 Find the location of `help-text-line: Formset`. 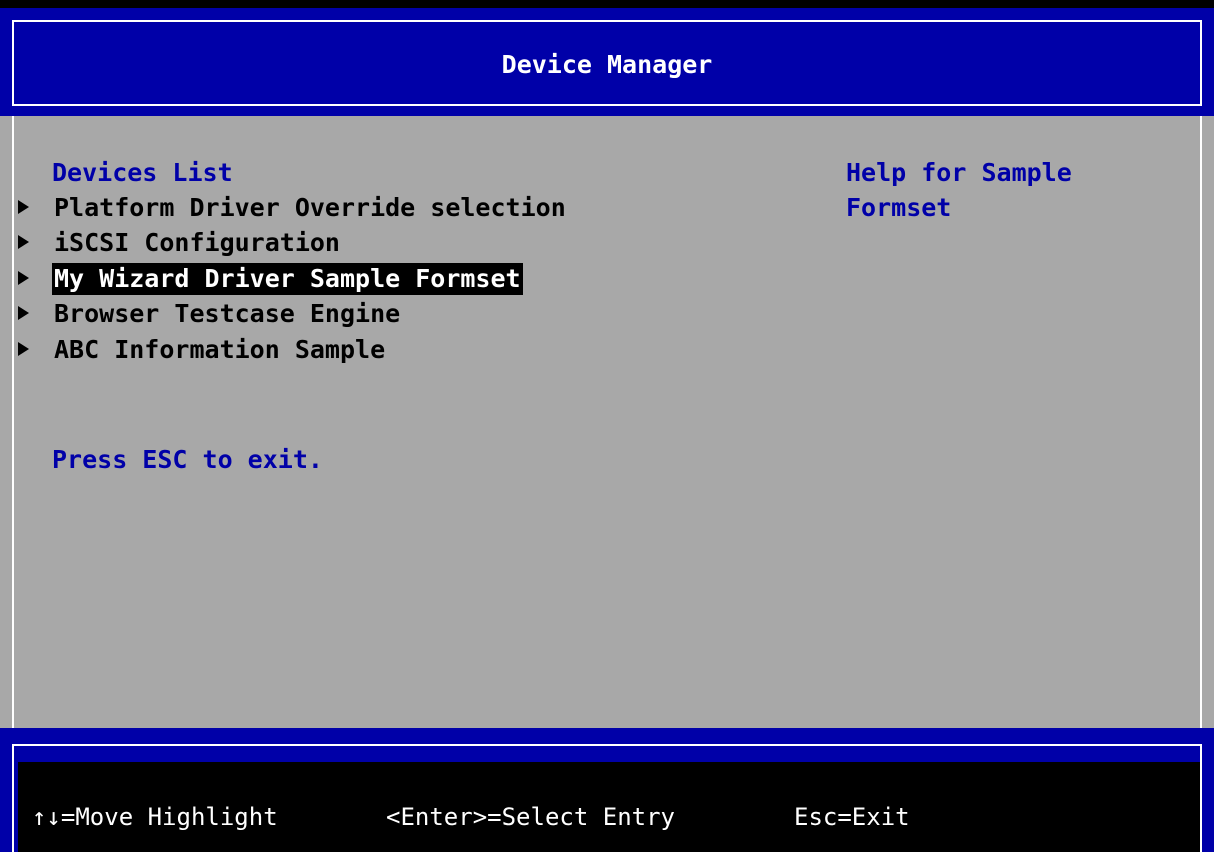

help-text-line: Formset is located at coordinates (899, 207).